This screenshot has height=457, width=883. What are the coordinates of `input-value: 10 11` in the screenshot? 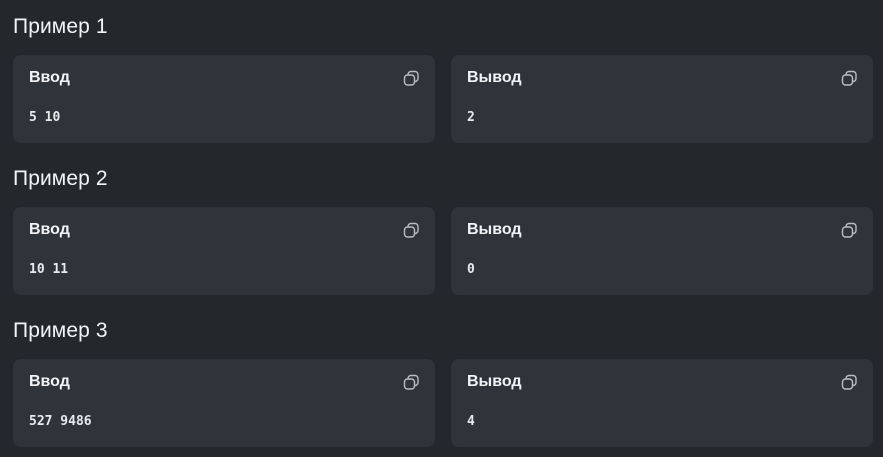 It's located at (49, 269).